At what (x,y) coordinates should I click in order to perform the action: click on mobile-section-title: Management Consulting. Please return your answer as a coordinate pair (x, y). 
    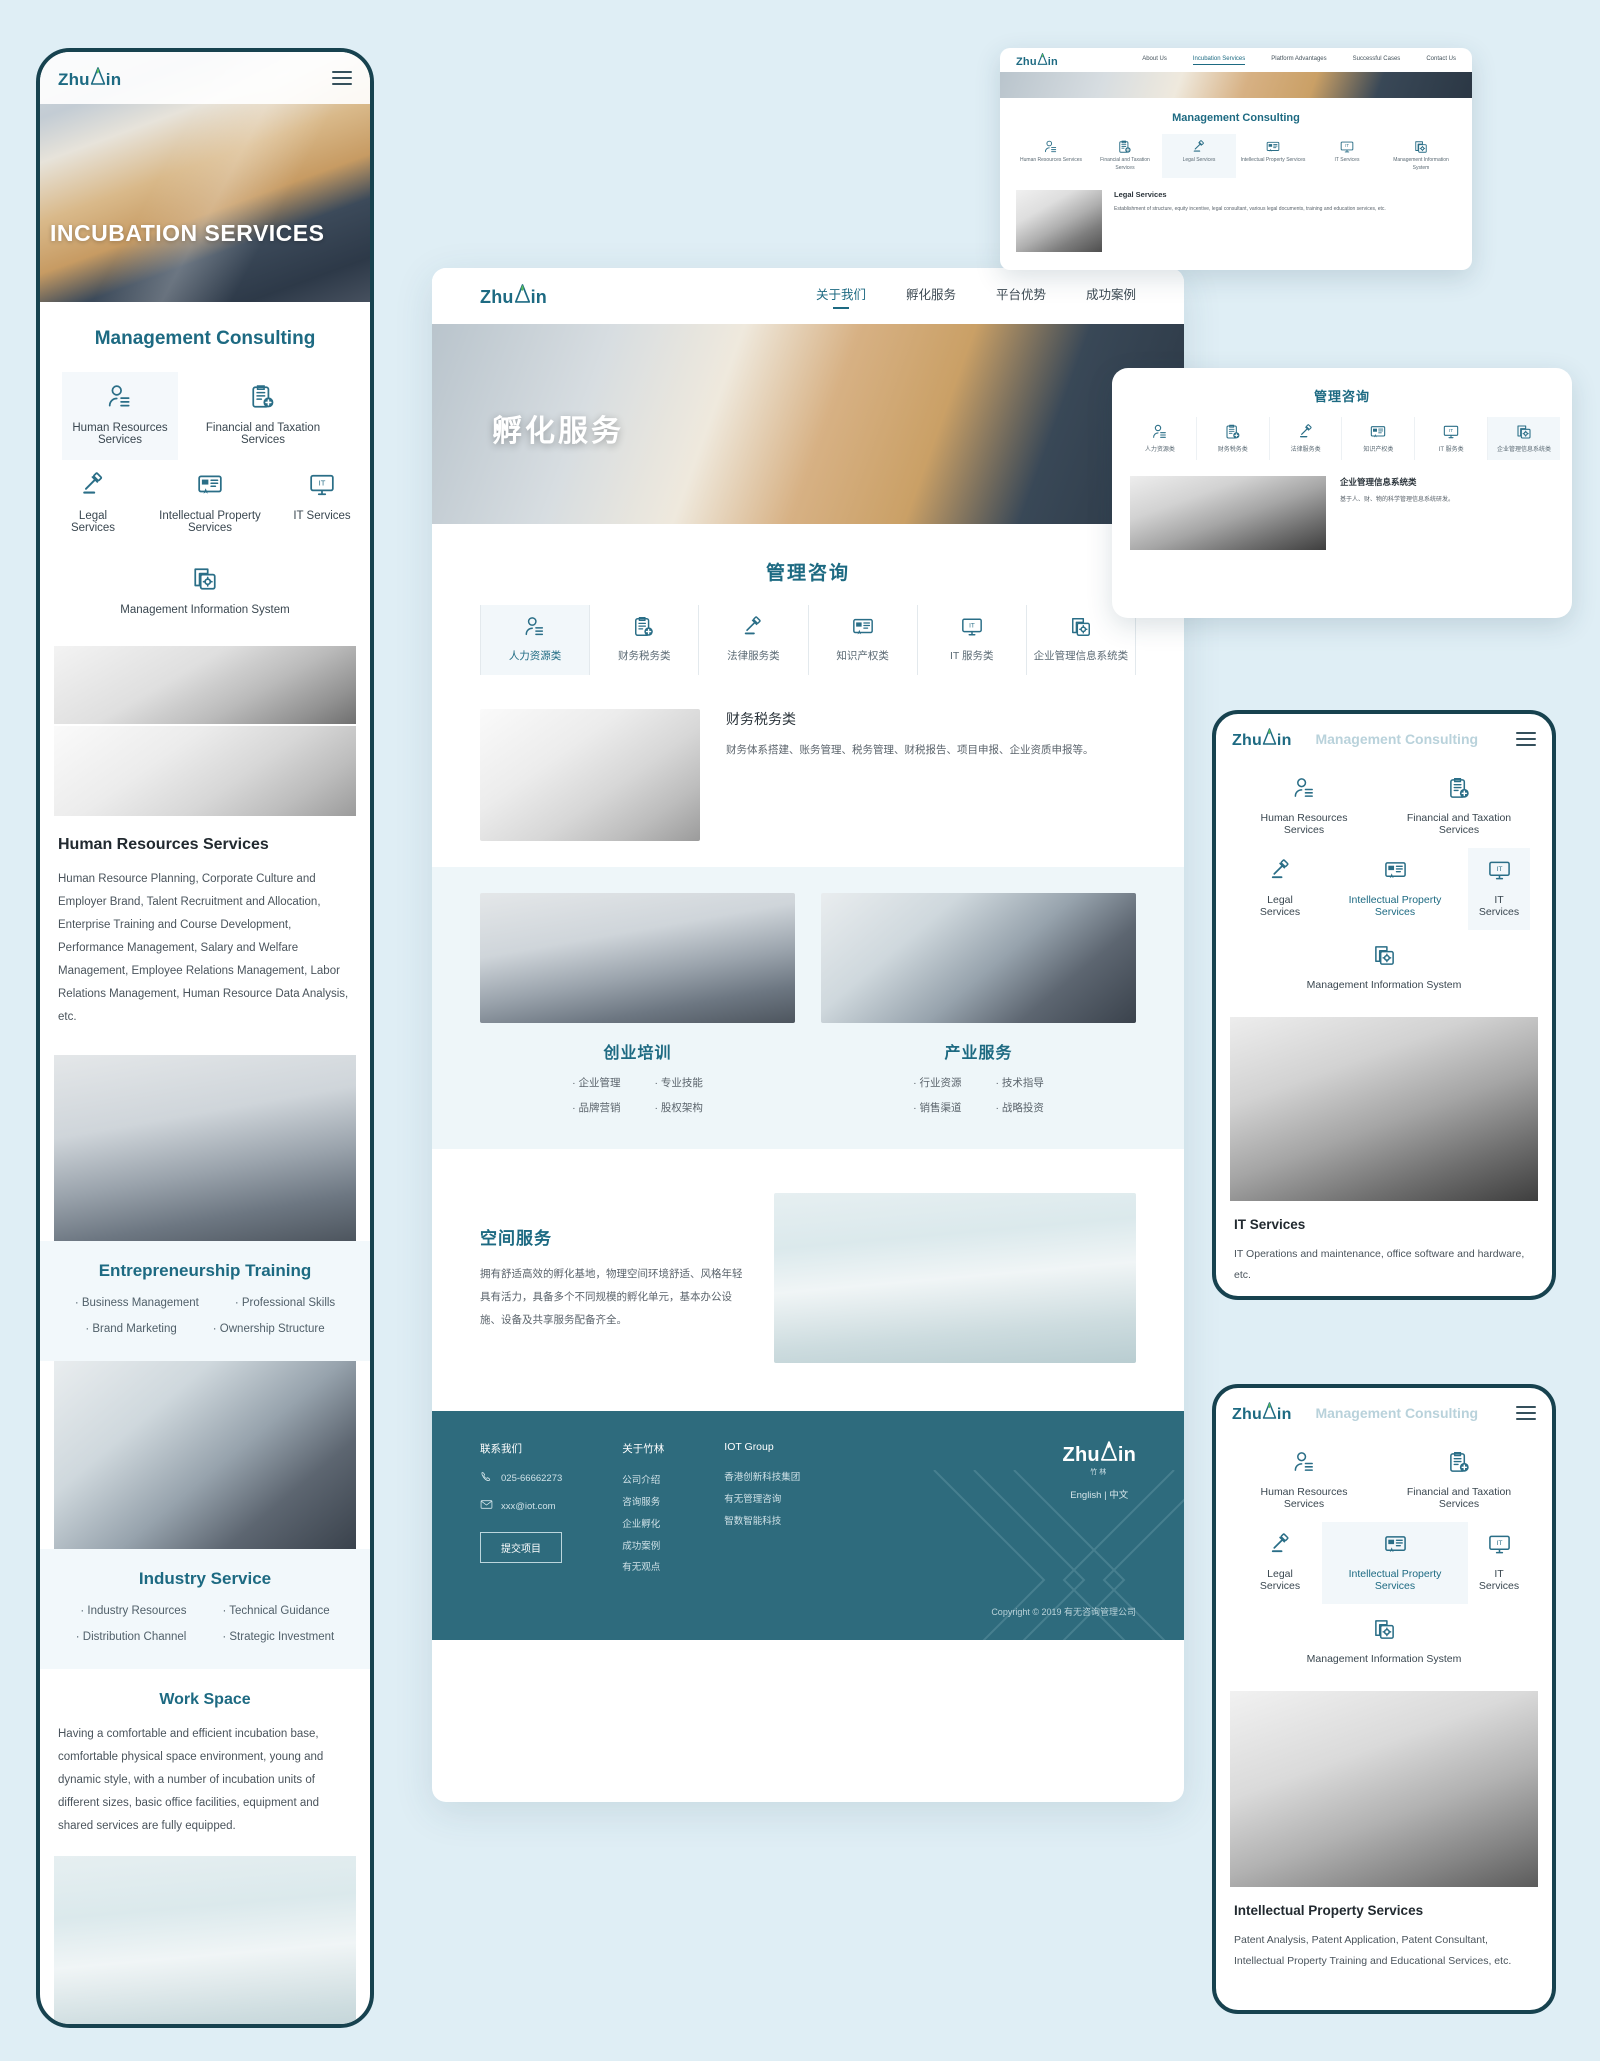
    Looking at the image, I should click on (205, 338).